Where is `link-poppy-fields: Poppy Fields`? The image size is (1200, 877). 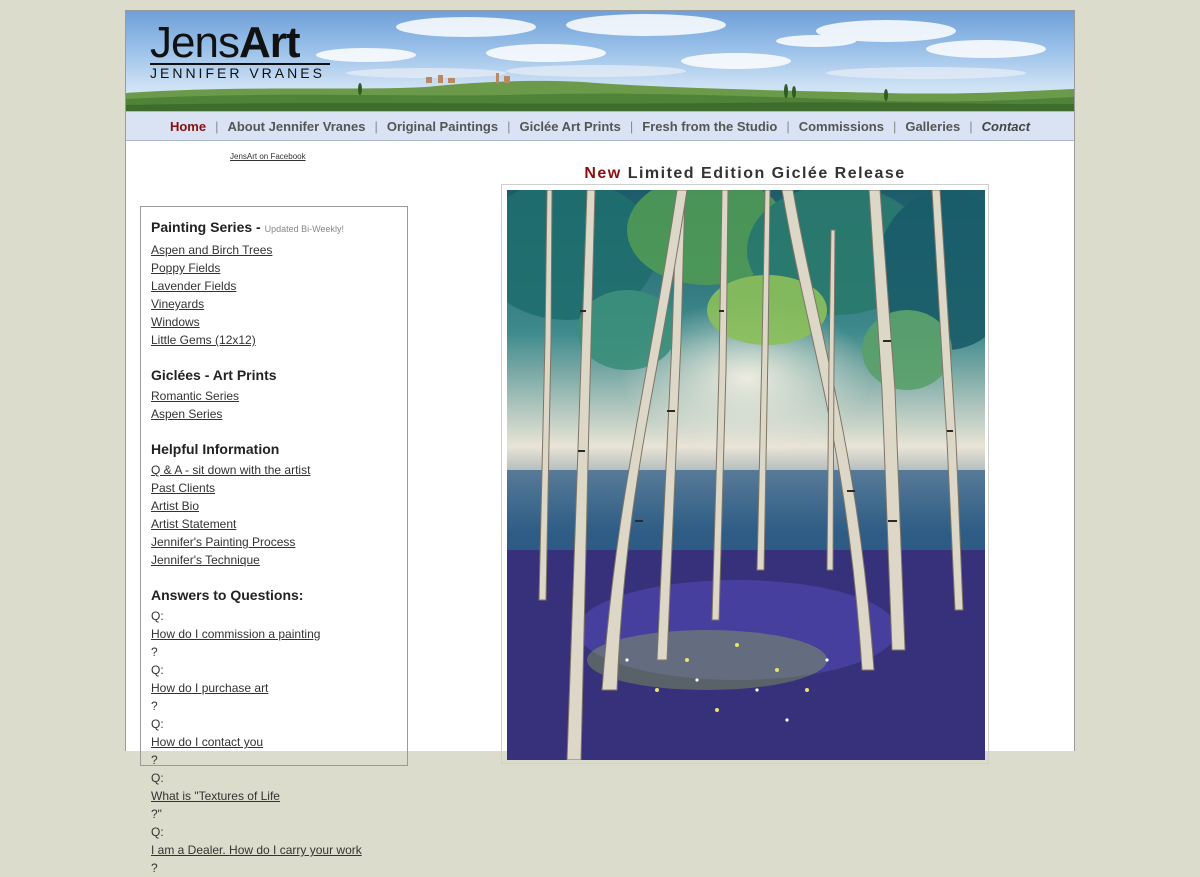 link-poppy-fields: Poppy Fields is located at coordinates (274, 268).